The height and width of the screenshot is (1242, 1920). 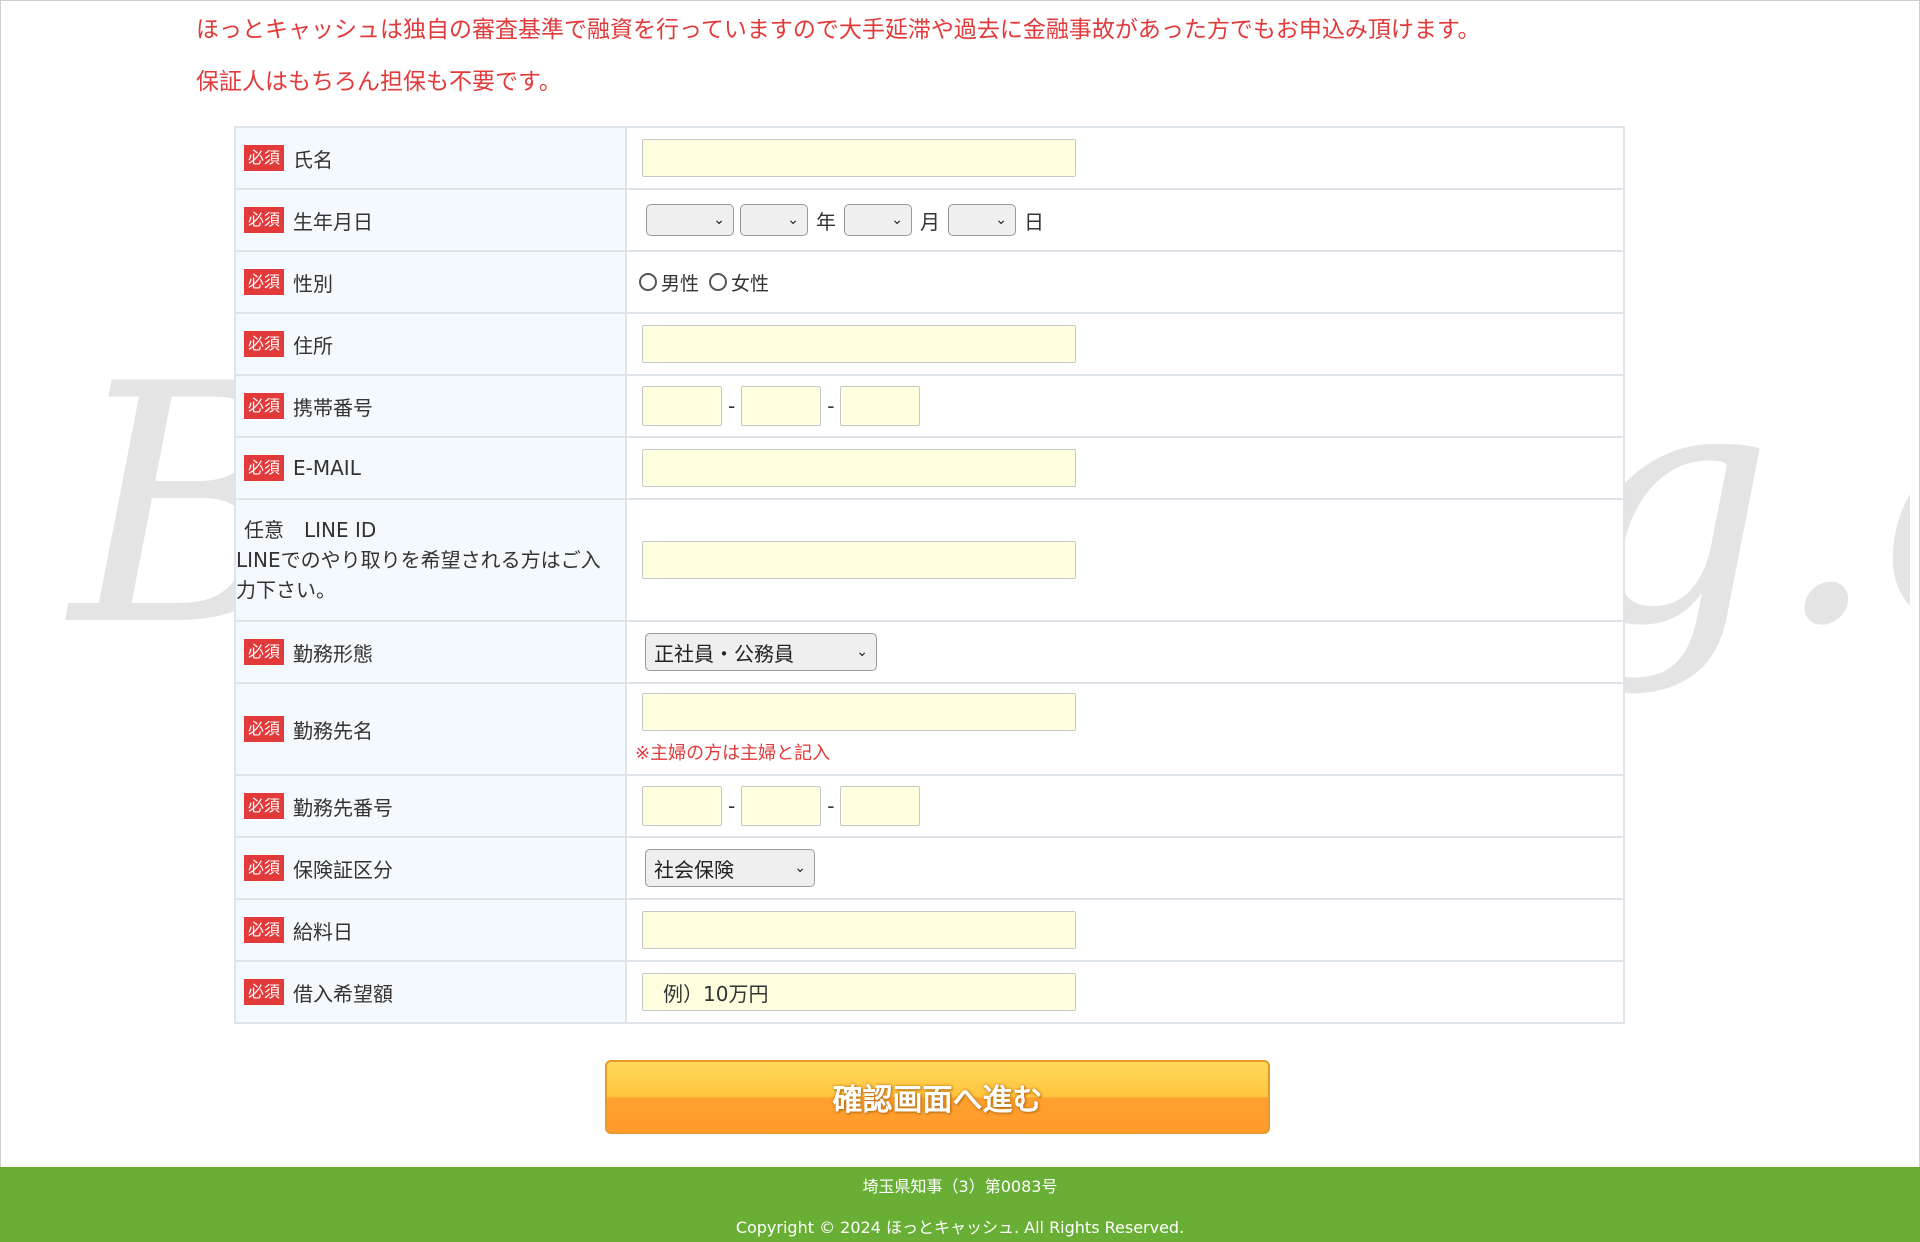 I want to click on month-unit: 月, so click(x=930, y=221).